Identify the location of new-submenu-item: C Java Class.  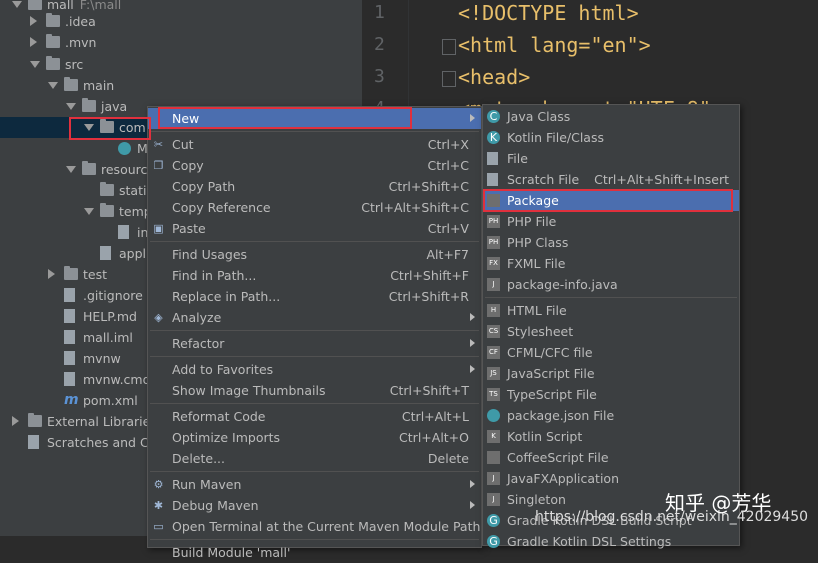
(611, 116).